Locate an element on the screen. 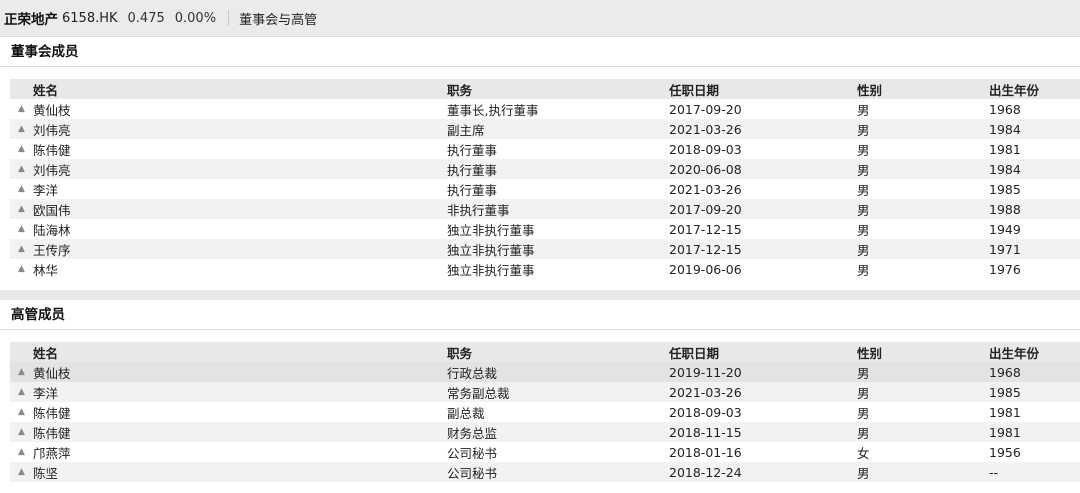 The width and height of the screenshot is (1080, 493). member-name: 陈坚 is located at coordinates (240, 472).